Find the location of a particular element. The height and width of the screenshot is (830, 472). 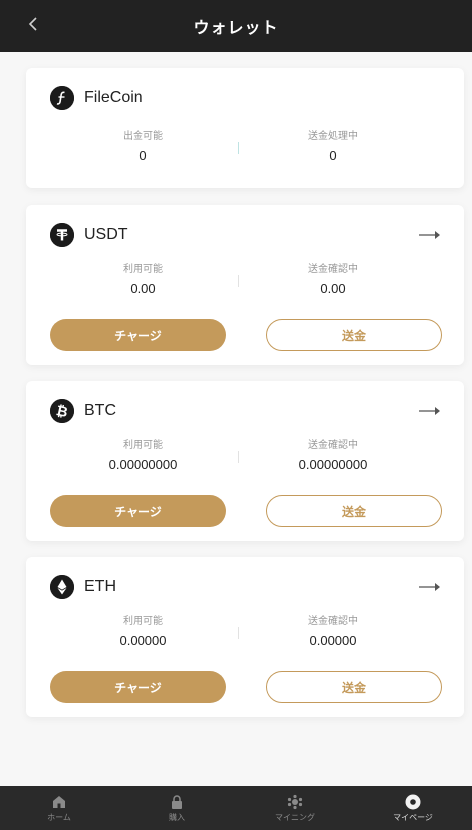

coin-name: ETH is located at coordinates (100, 586).